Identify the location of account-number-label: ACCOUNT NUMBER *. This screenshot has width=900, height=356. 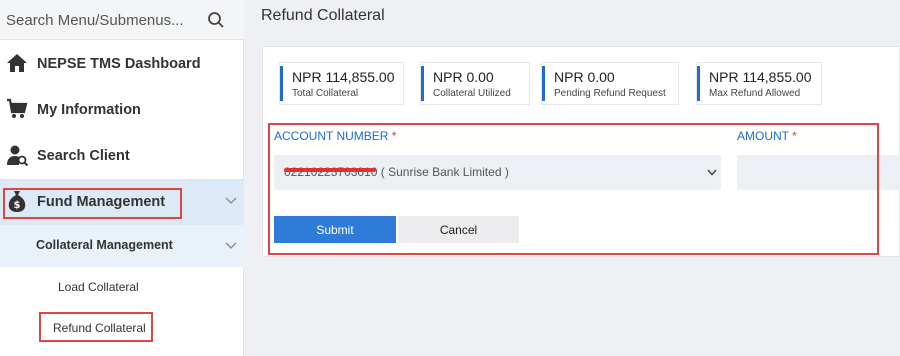
(335, 136).